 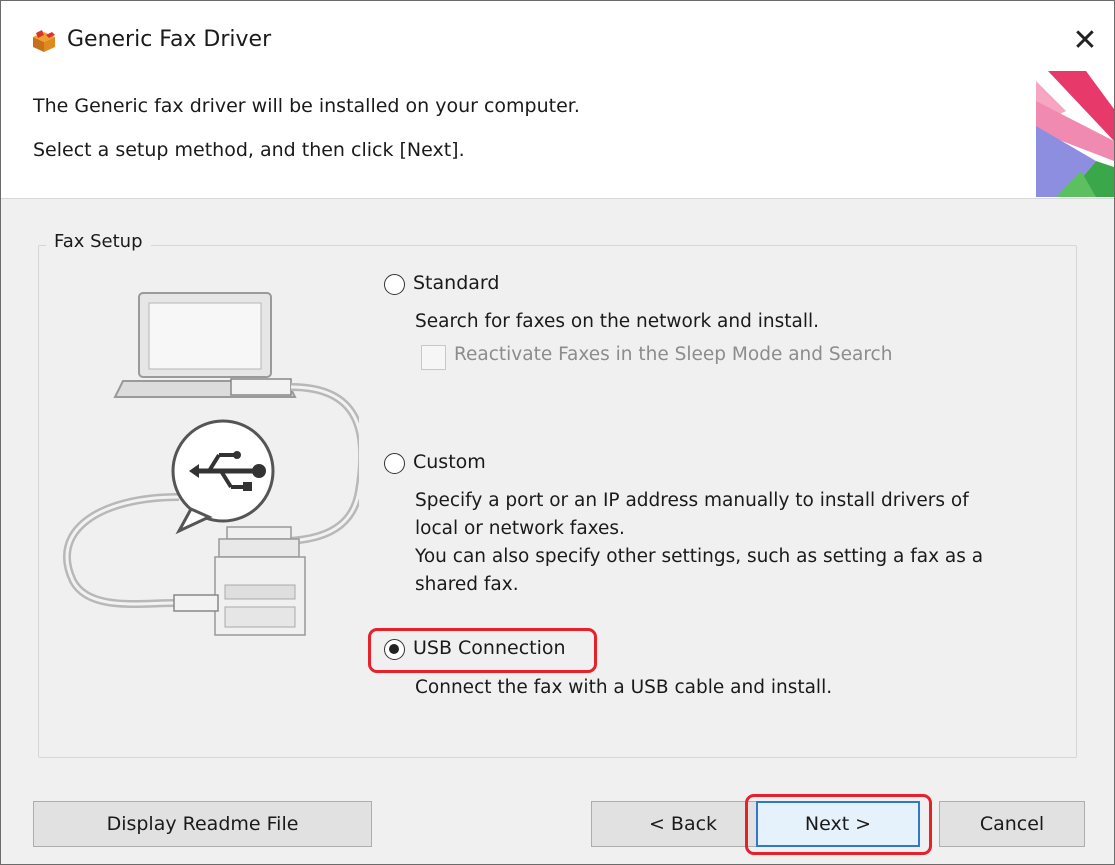 I want to click on custom-radio, so click(x=394, y=463).